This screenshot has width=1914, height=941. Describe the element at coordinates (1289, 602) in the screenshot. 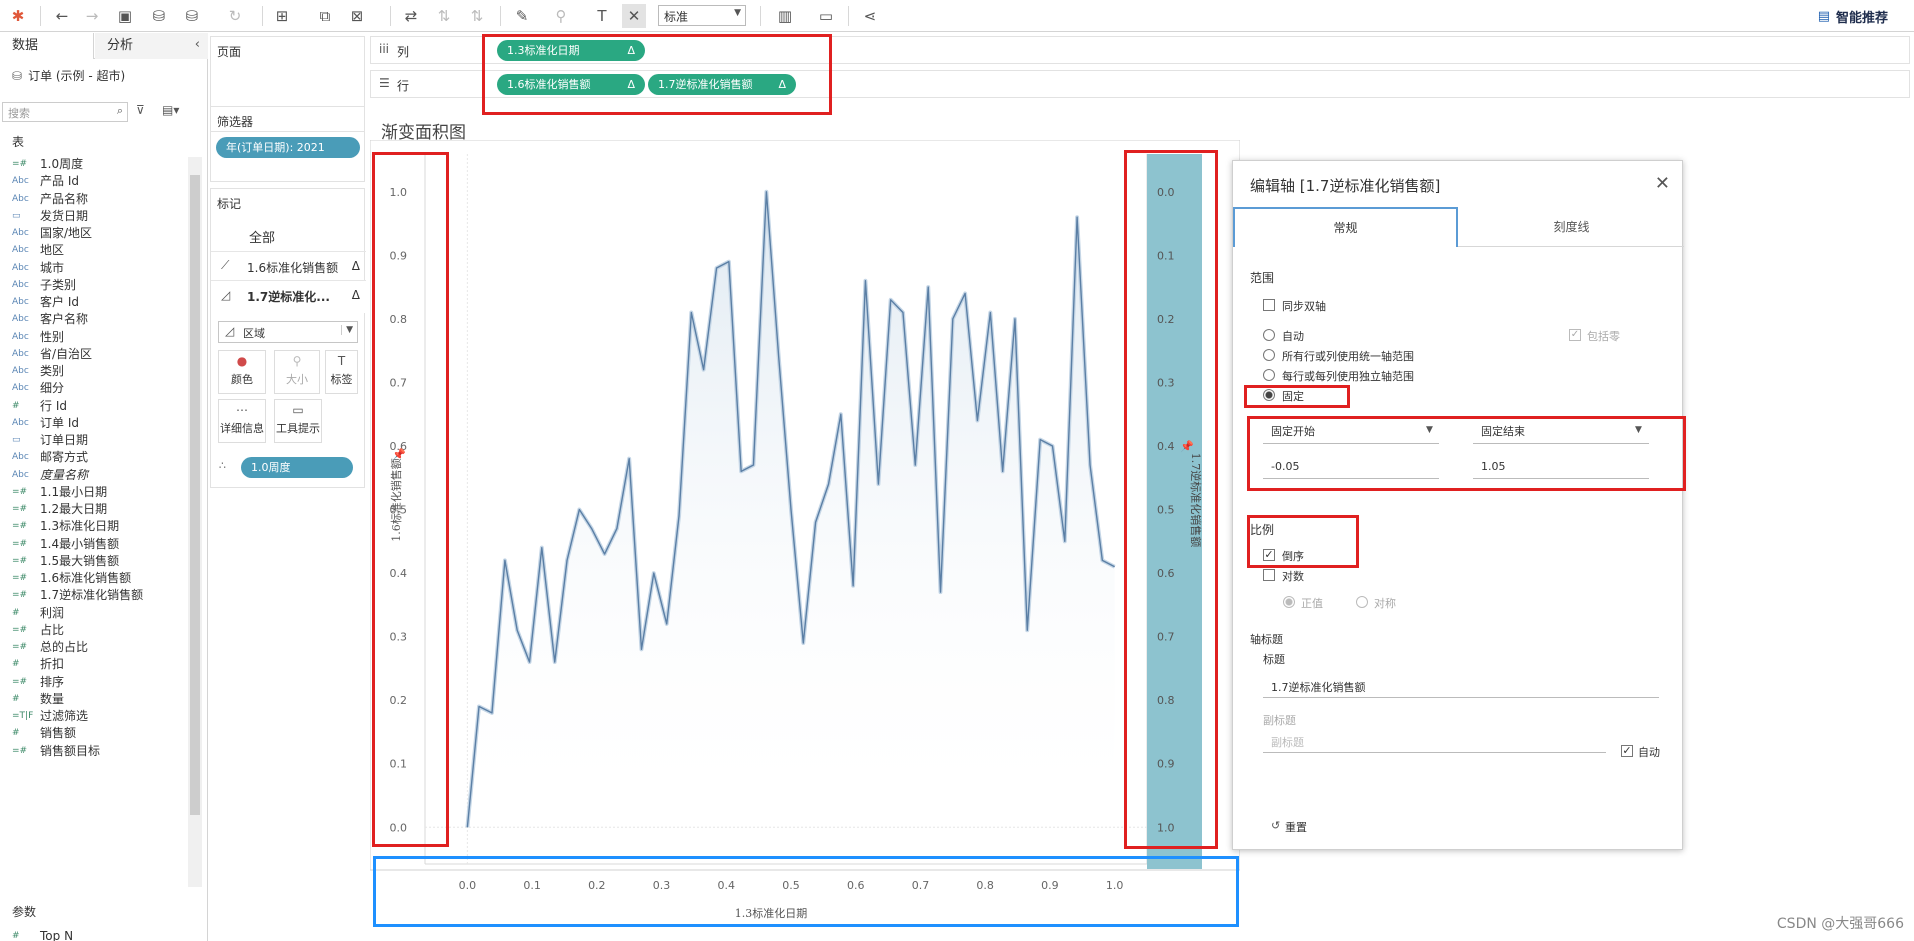

I see `radio-positive` at that location.